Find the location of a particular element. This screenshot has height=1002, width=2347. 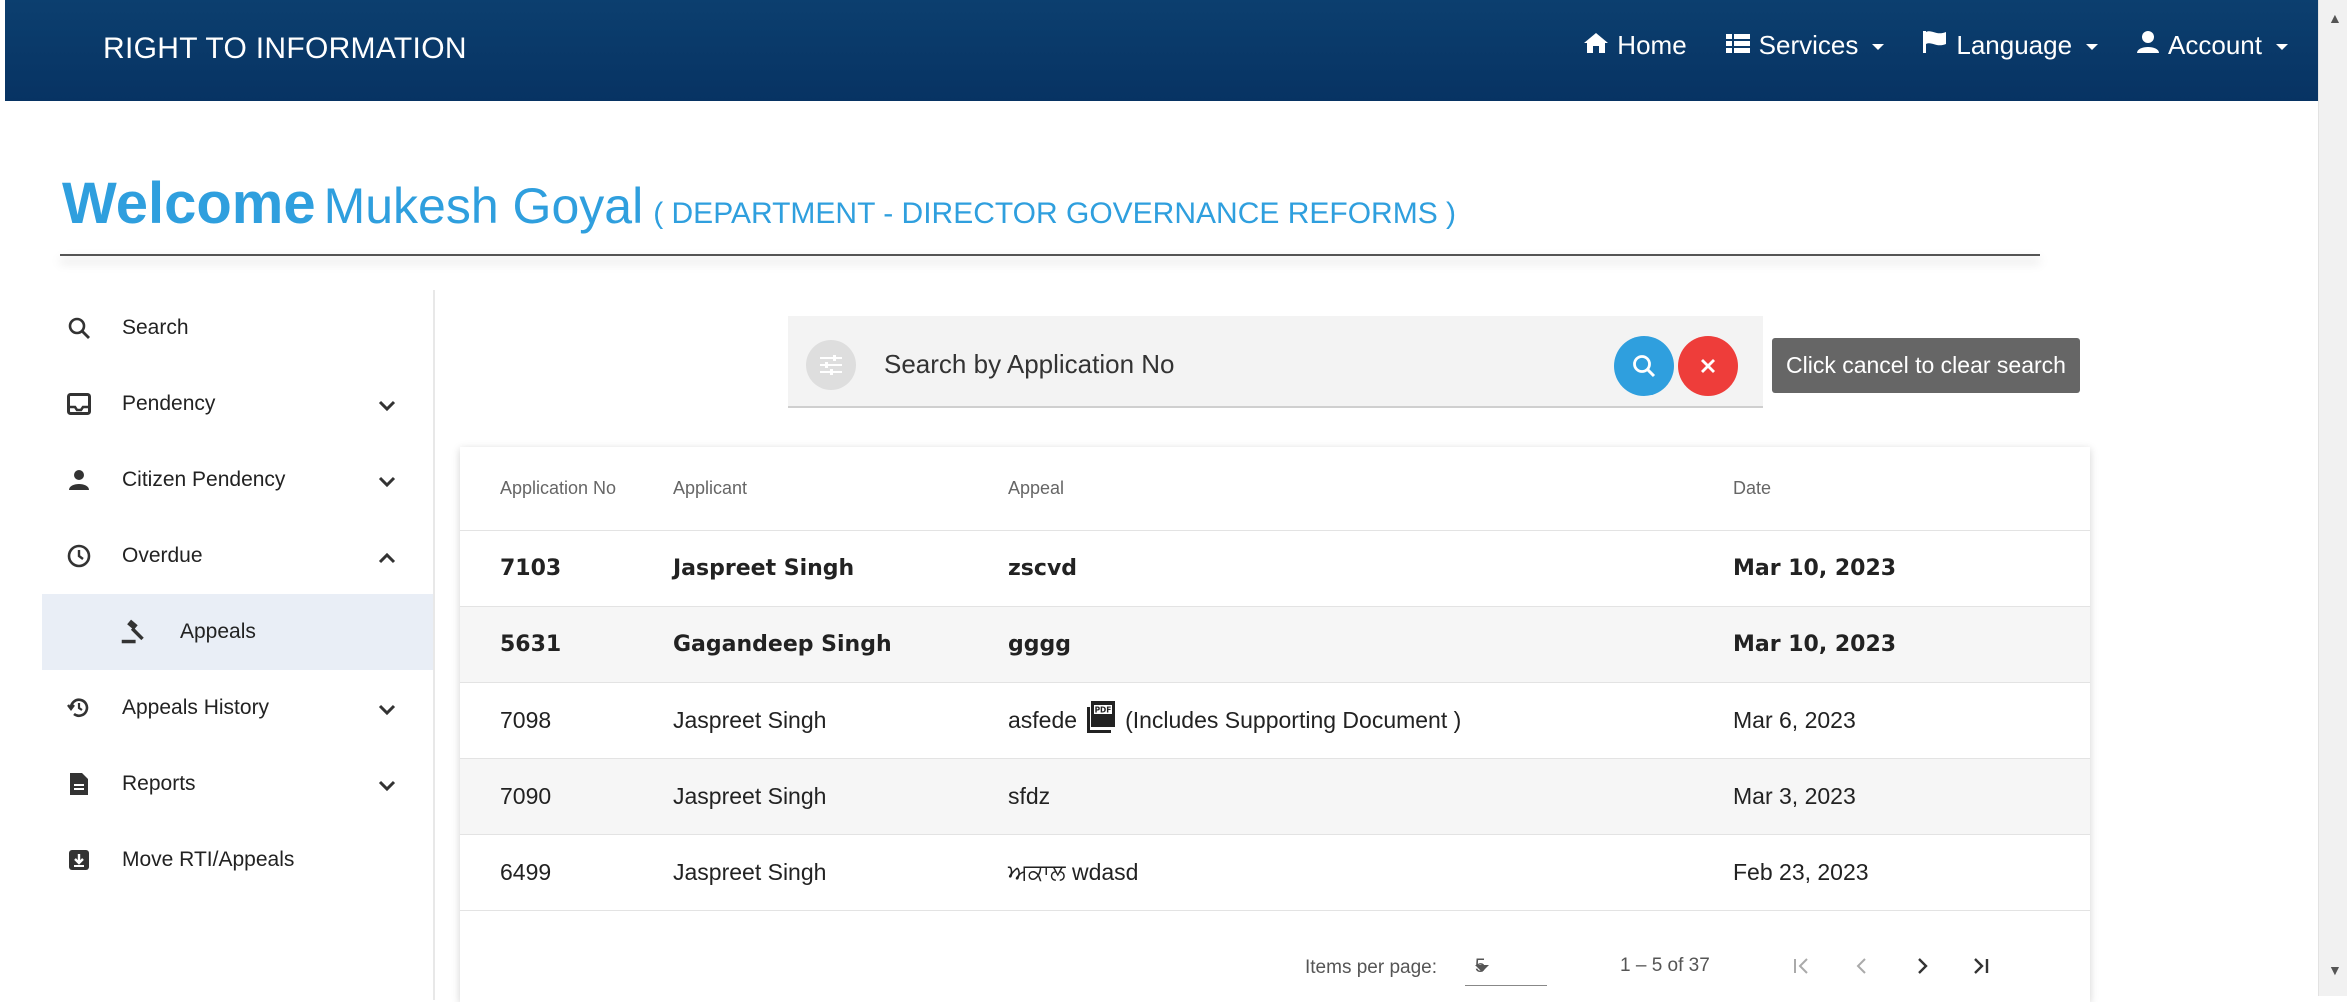

nav-language: Language is located at coordinates (2010, 45).